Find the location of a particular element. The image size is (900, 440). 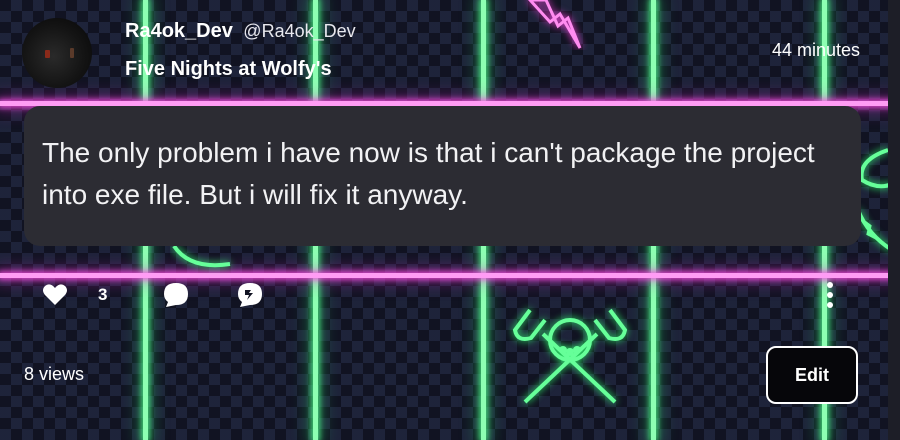

avatar is located at coordinates (57, 53).